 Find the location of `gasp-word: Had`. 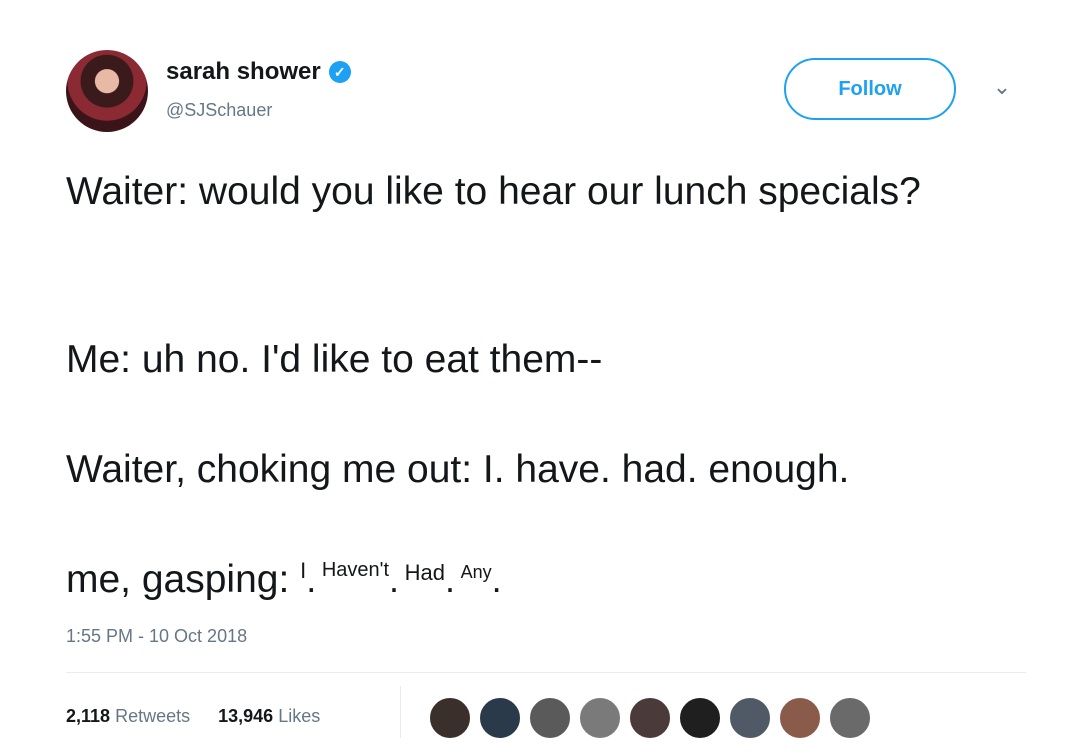

gasp-word: Had is located at coordinates (424, 572).